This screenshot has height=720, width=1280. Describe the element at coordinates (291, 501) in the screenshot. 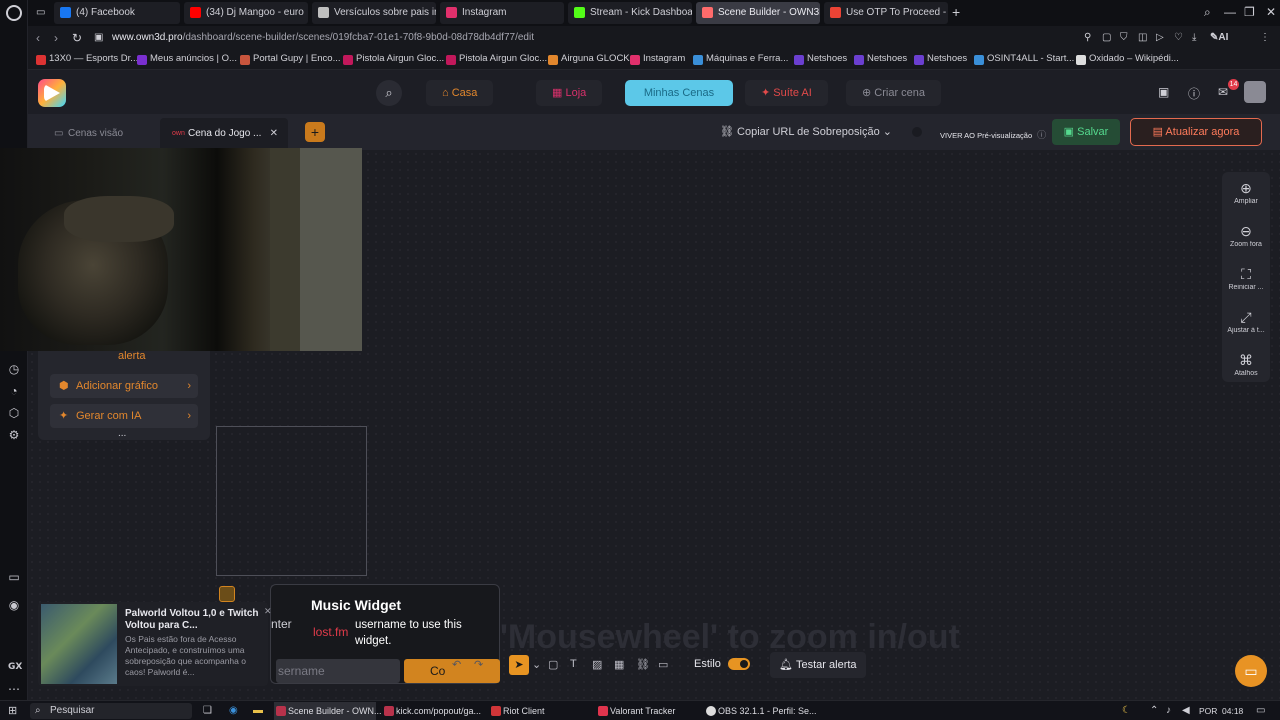

I see `canvas-element-frame` at that location.